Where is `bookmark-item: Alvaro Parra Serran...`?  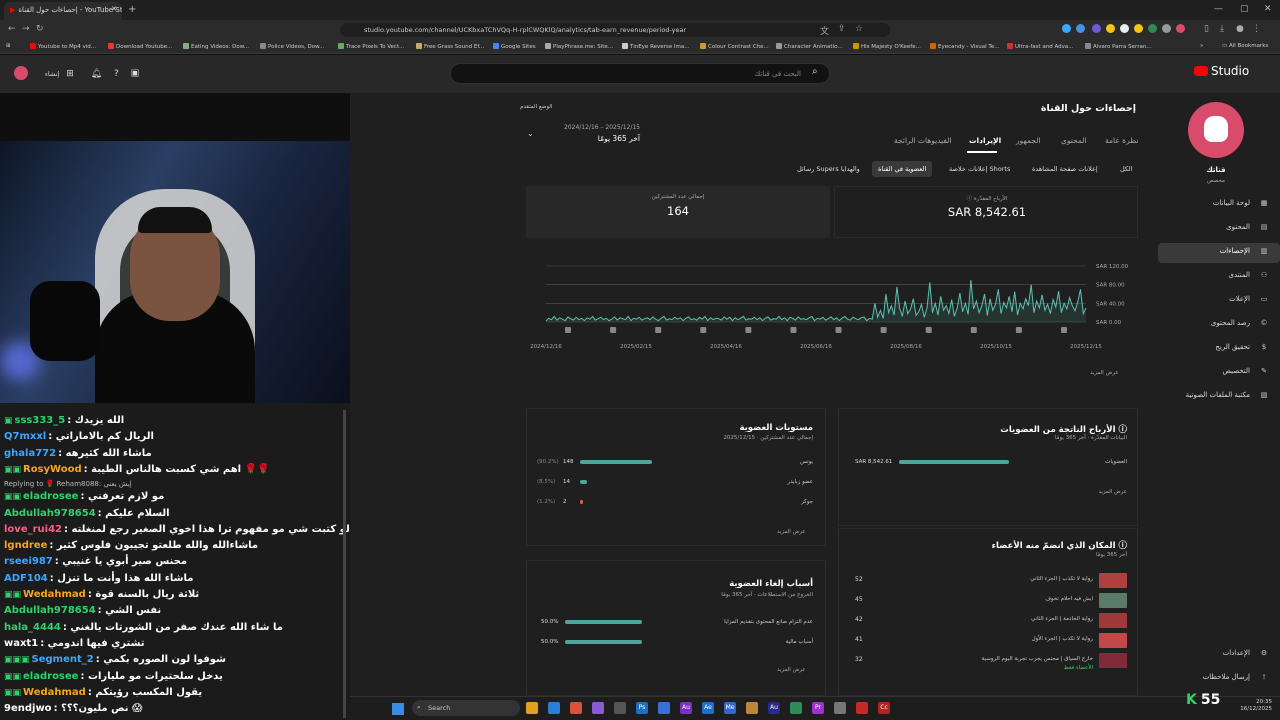 bookmark-item: Alvaro Parra Serran... is located at coordinates (1118, 46).